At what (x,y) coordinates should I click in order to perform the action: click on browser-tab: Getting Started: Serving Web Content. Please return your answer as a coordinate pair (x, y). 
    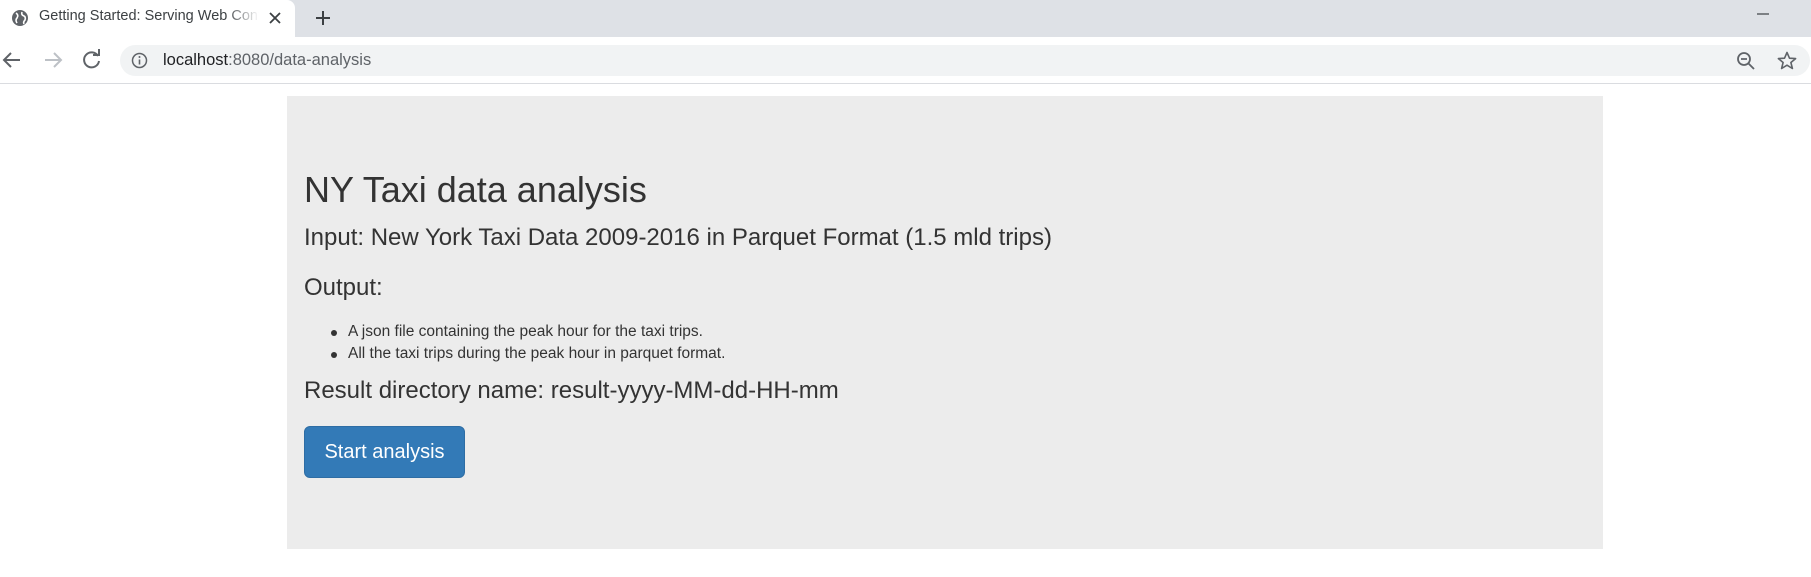
    Looking at the image, I should click on (147, 18).